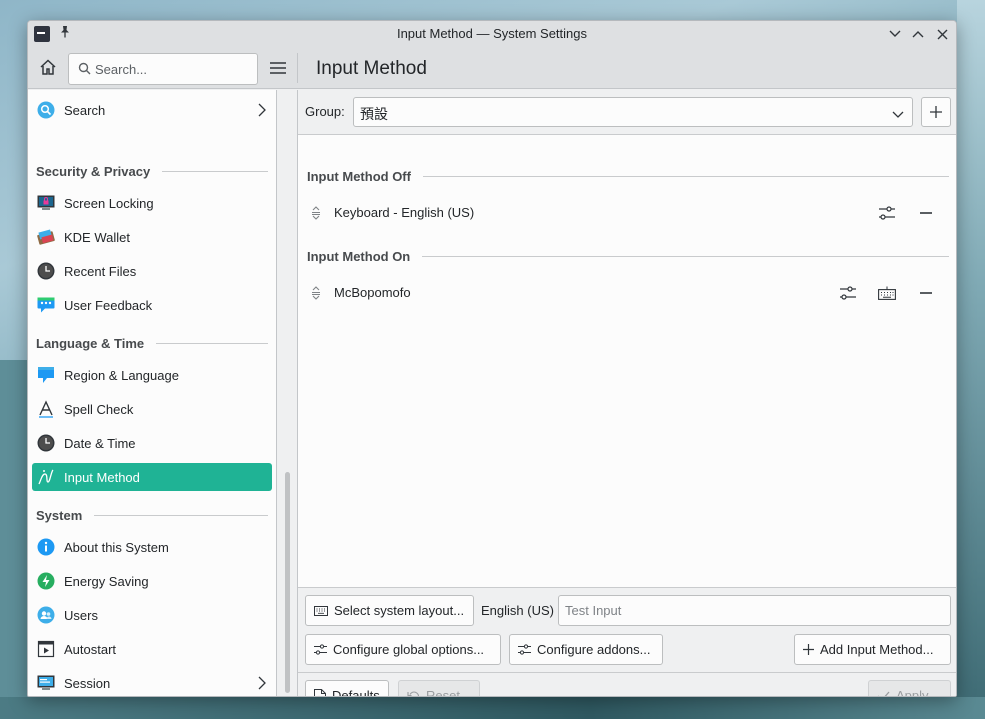  Describe the element at coordinates (492, 68) in the screenshot. I see `toolbar: Input Method` at that location.